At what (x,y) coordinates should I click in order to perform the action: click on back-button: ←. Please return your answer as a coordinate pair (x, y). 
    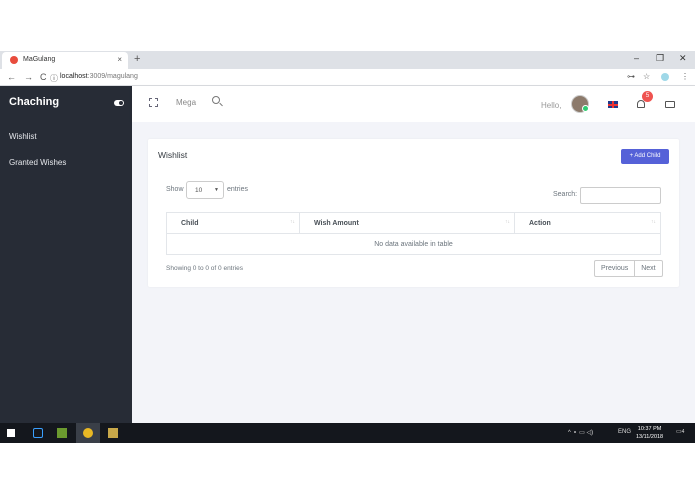
    Looking at the image, I should click on (11, 77).